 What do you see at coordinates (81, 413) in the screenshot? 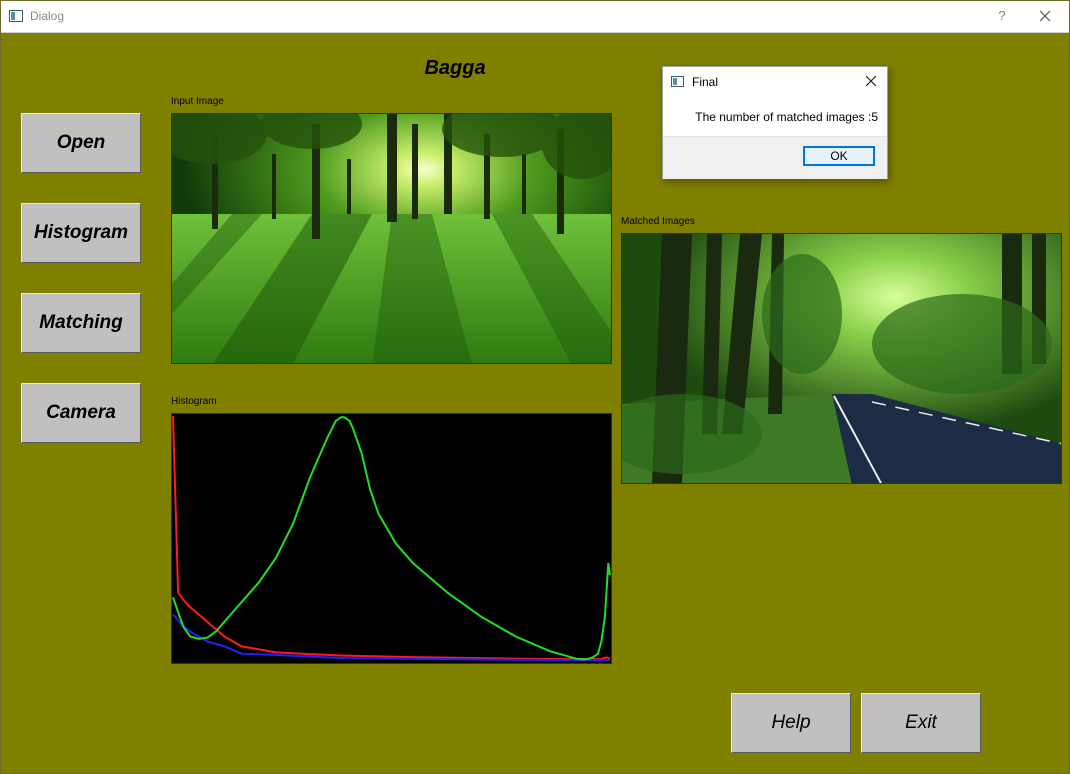
I see `camera-button: Camera` at bounding box center [81, 413].